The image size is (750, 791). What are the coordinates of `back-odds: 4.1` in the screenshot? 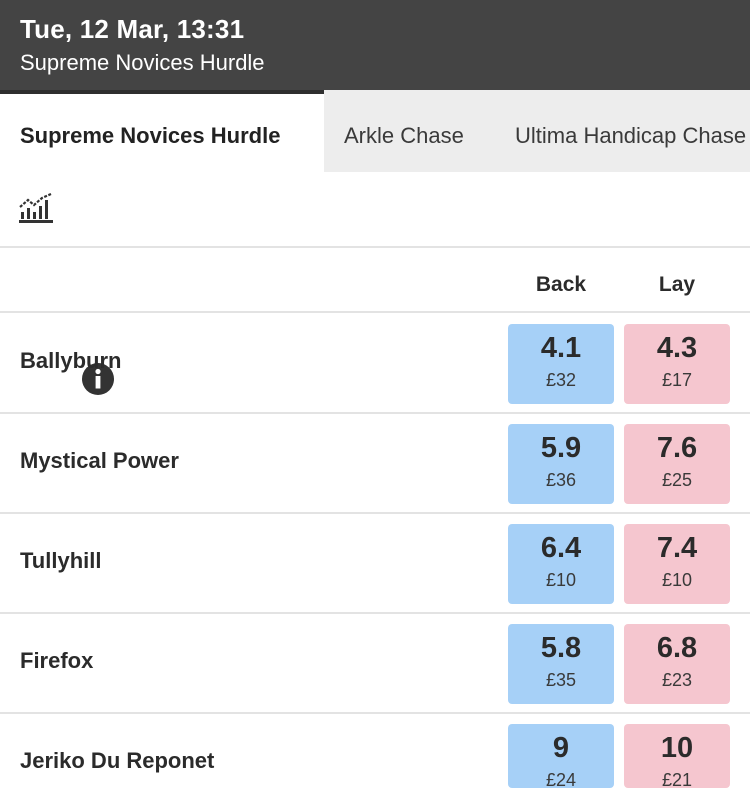 It's located at (561, 348).